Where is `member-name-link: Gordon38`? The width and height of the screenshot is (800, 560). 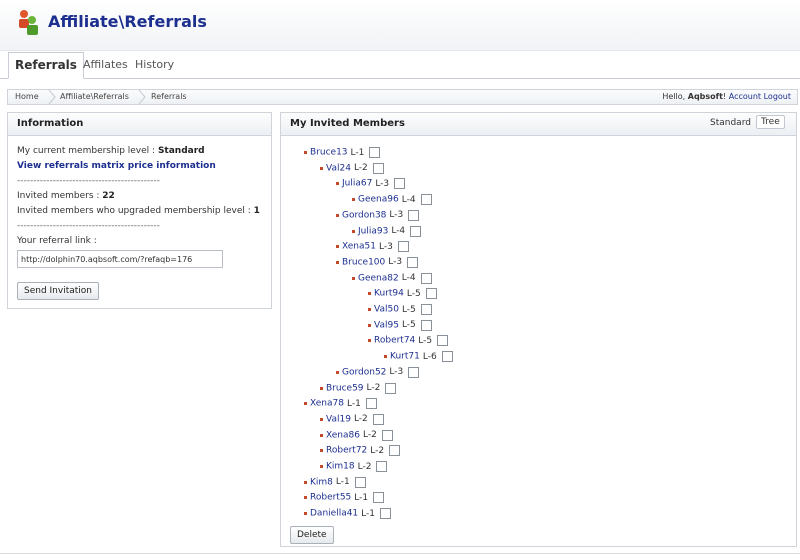
member-name-link: Gordon38 is located at coordinates (364, 215).